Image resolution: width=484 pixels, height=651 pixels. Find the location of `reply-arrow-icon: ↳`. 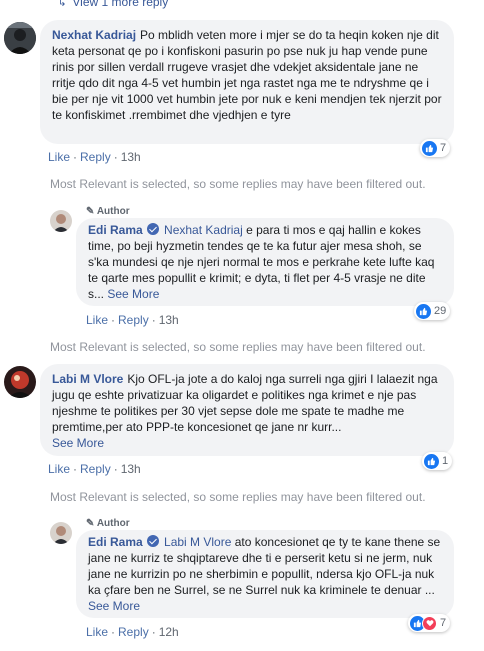

reply-arrow-icon: ↳ is located at coordinates (62, 4).